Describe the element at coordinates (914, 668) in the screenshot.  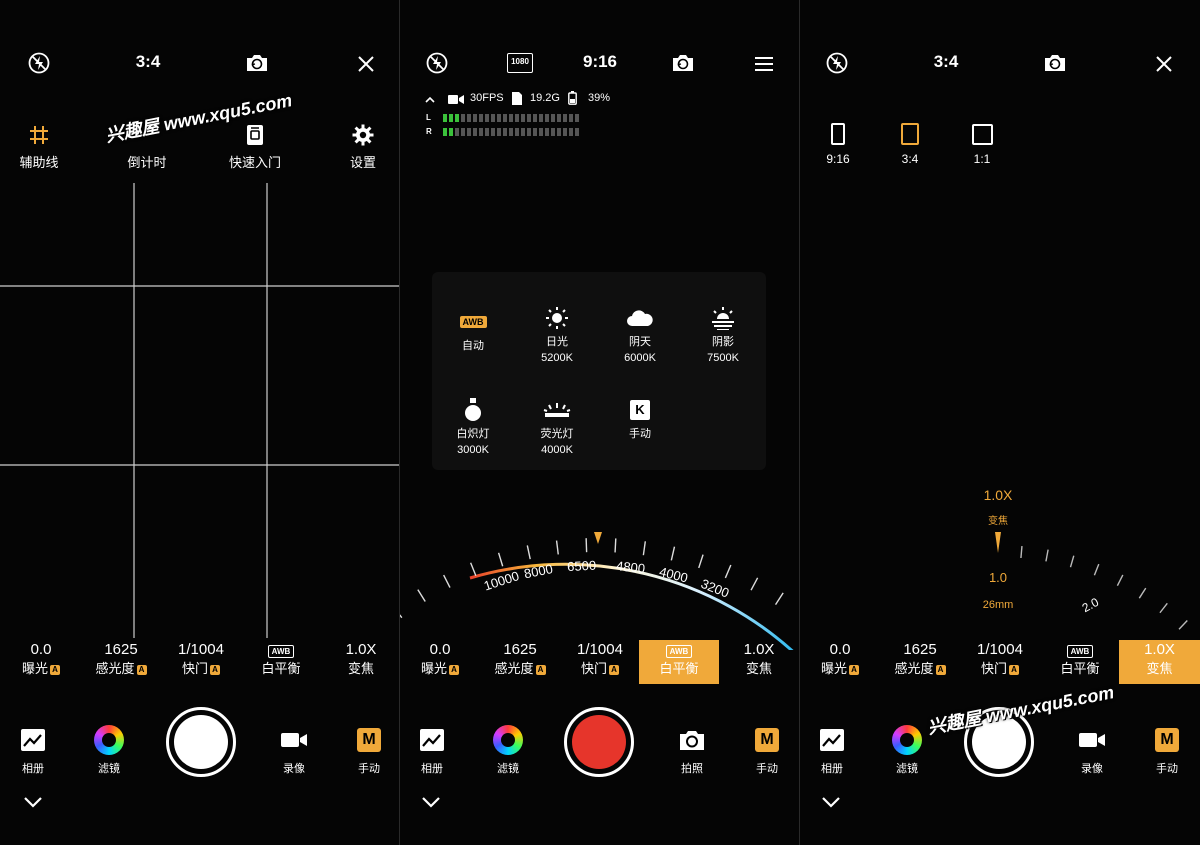
I see `iso-label: 感光度` at that location.